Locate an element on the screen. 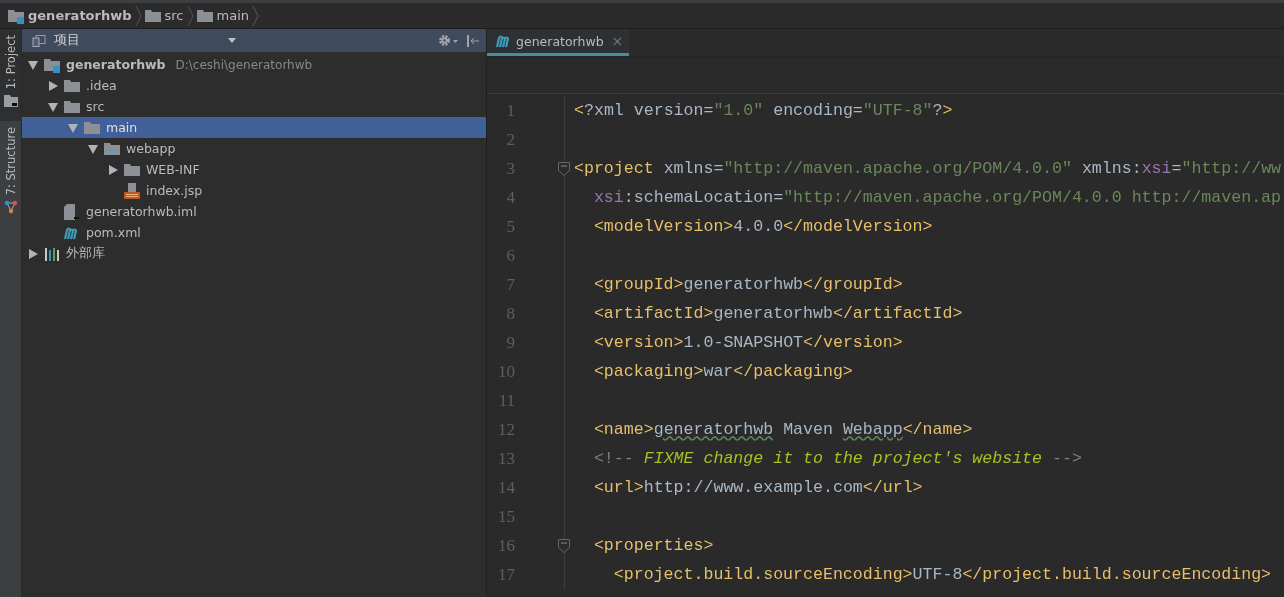 This screenshot has width=1284, height=597. structure-icon is located at coordinates (10, 206).